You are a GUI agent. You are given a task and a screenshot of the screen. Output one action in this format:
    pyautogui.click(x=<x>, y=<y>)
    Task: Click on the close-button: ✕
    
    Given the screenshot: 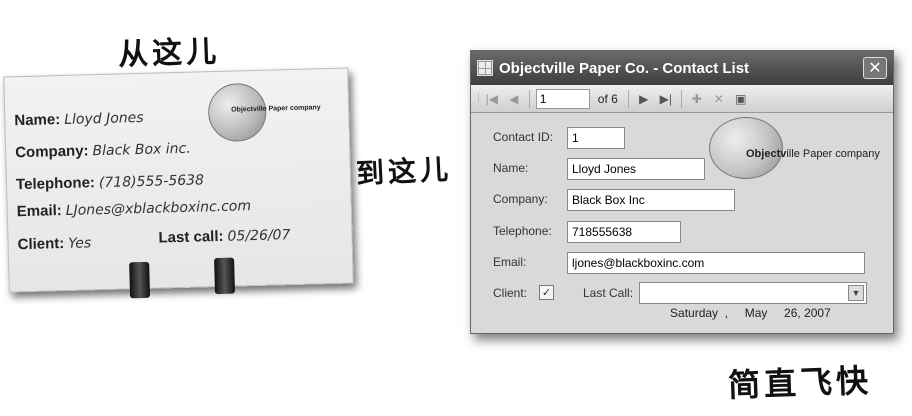 What is the action you would take?
    pyautogui.click(x=875, y=68)
    